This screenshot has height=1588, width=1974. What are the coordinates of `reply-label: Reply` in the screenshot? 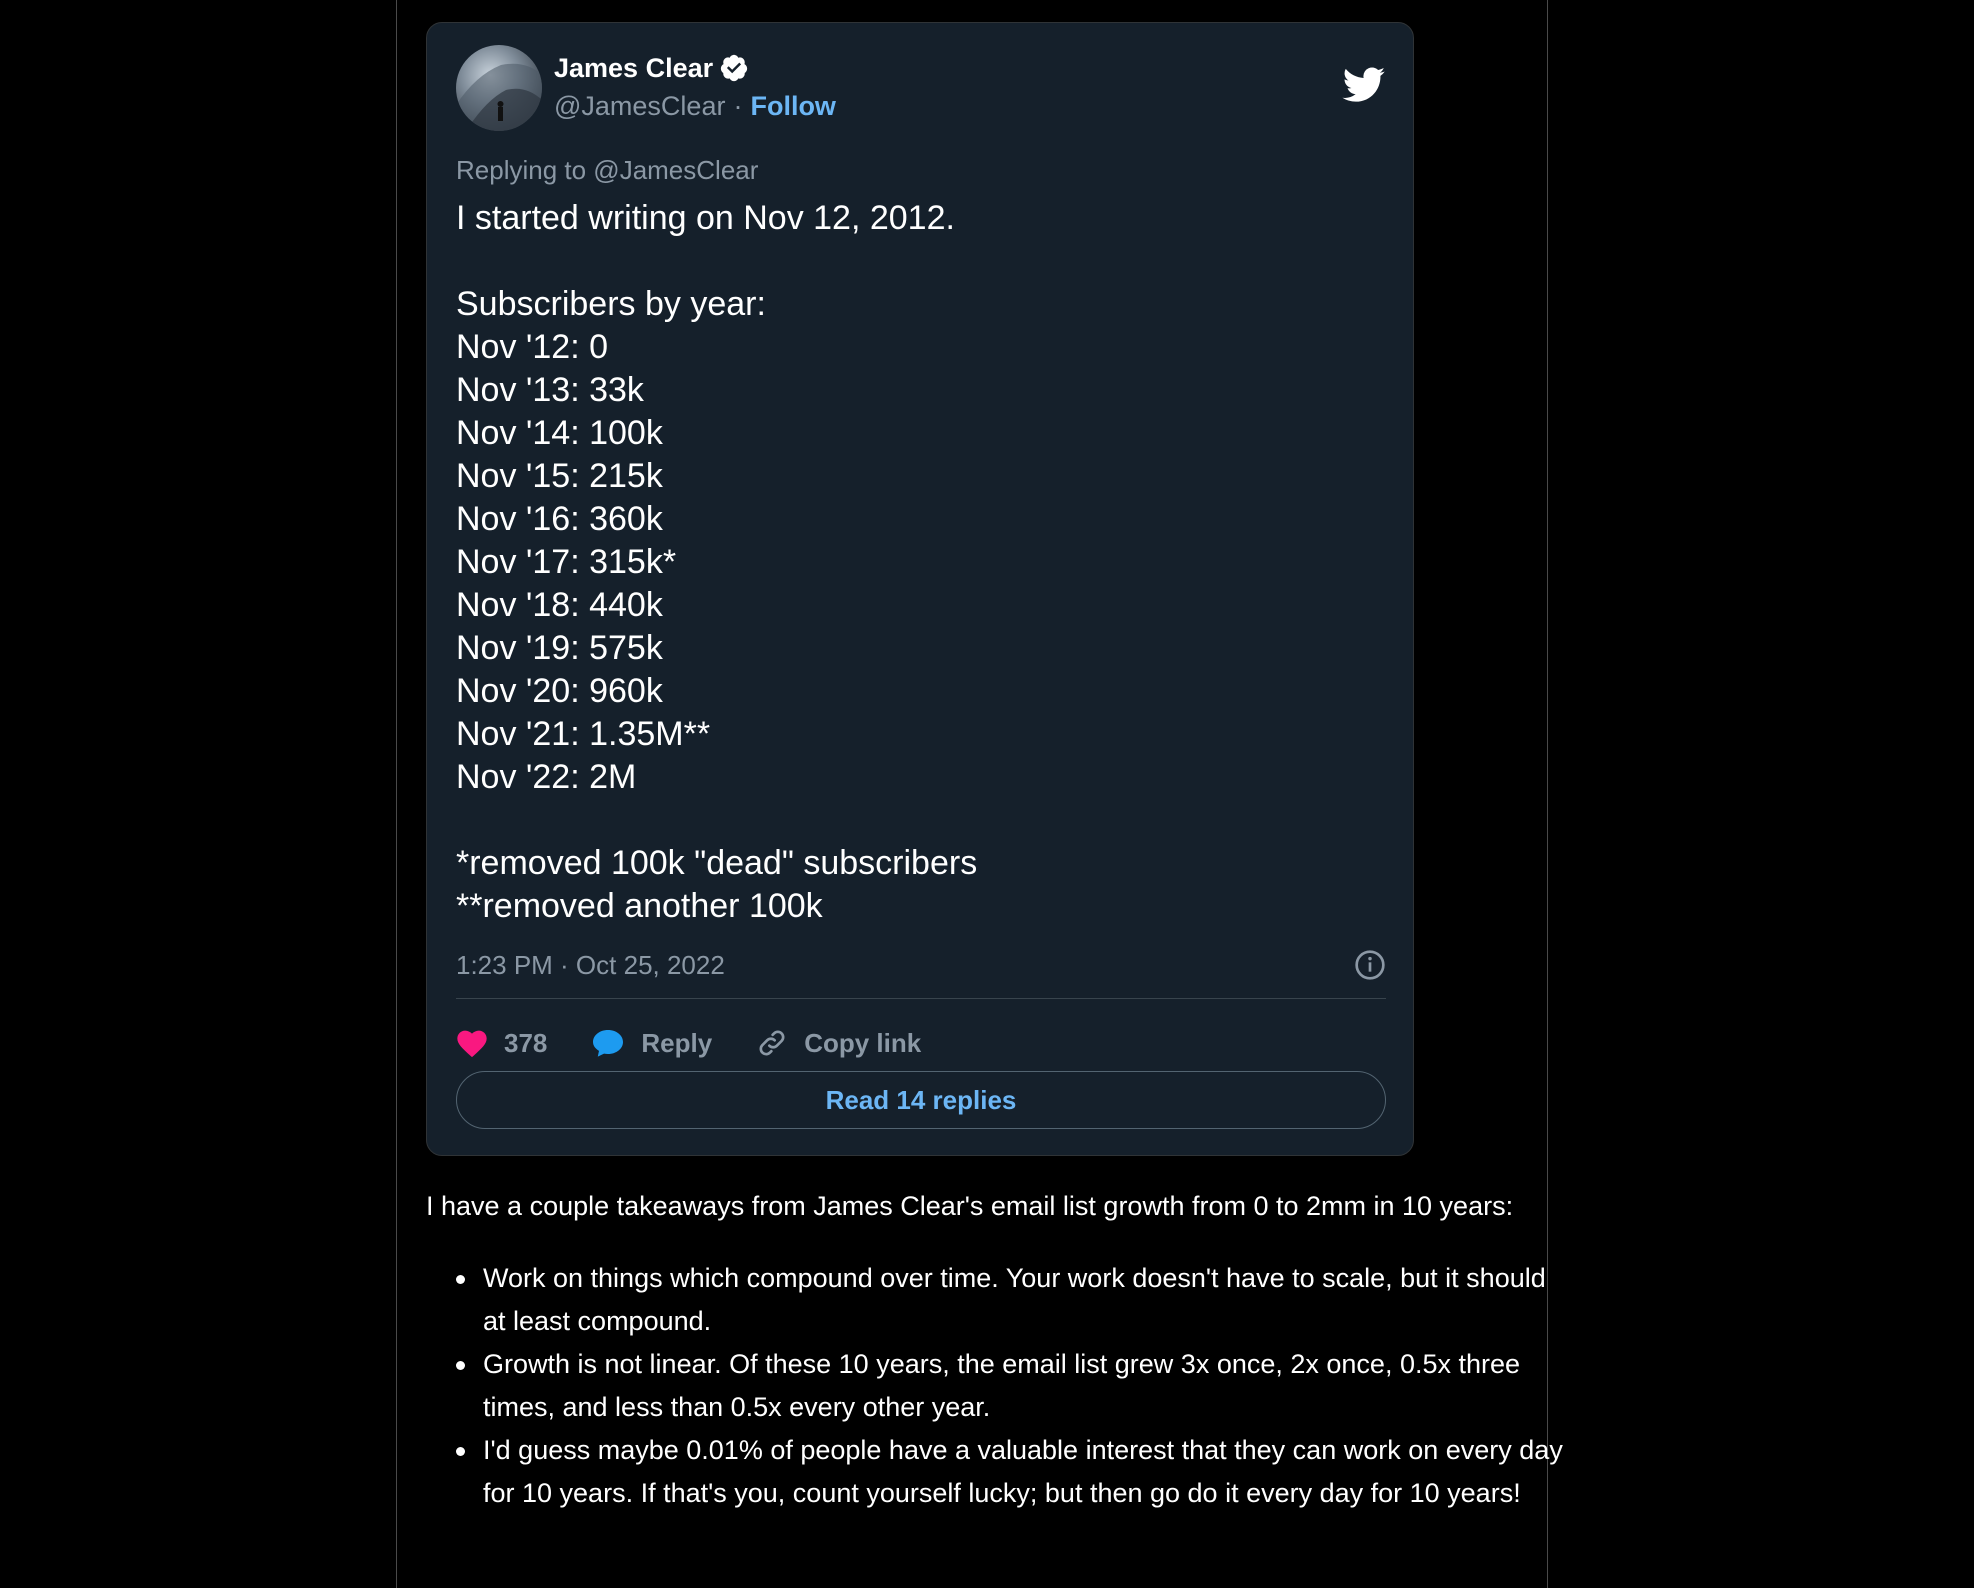 It's located at (677, 1042).